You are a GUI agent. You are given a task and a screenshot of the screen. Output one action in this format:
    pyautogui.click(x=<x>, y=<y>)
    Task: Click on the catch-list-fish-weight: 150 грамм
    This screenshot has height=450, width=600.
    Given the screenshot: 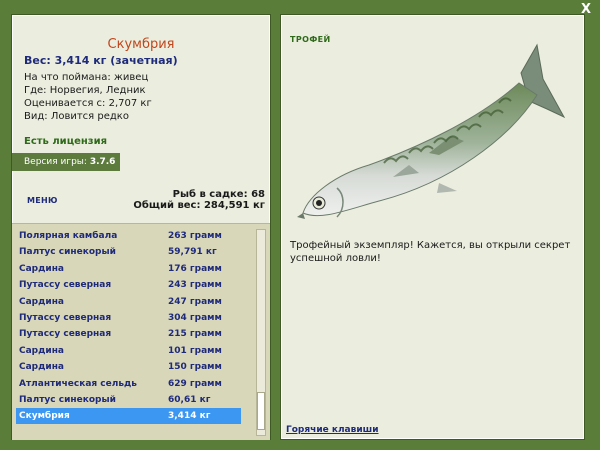 What is the action you would take?
    pyautogui.click(x=195, y=367)
    